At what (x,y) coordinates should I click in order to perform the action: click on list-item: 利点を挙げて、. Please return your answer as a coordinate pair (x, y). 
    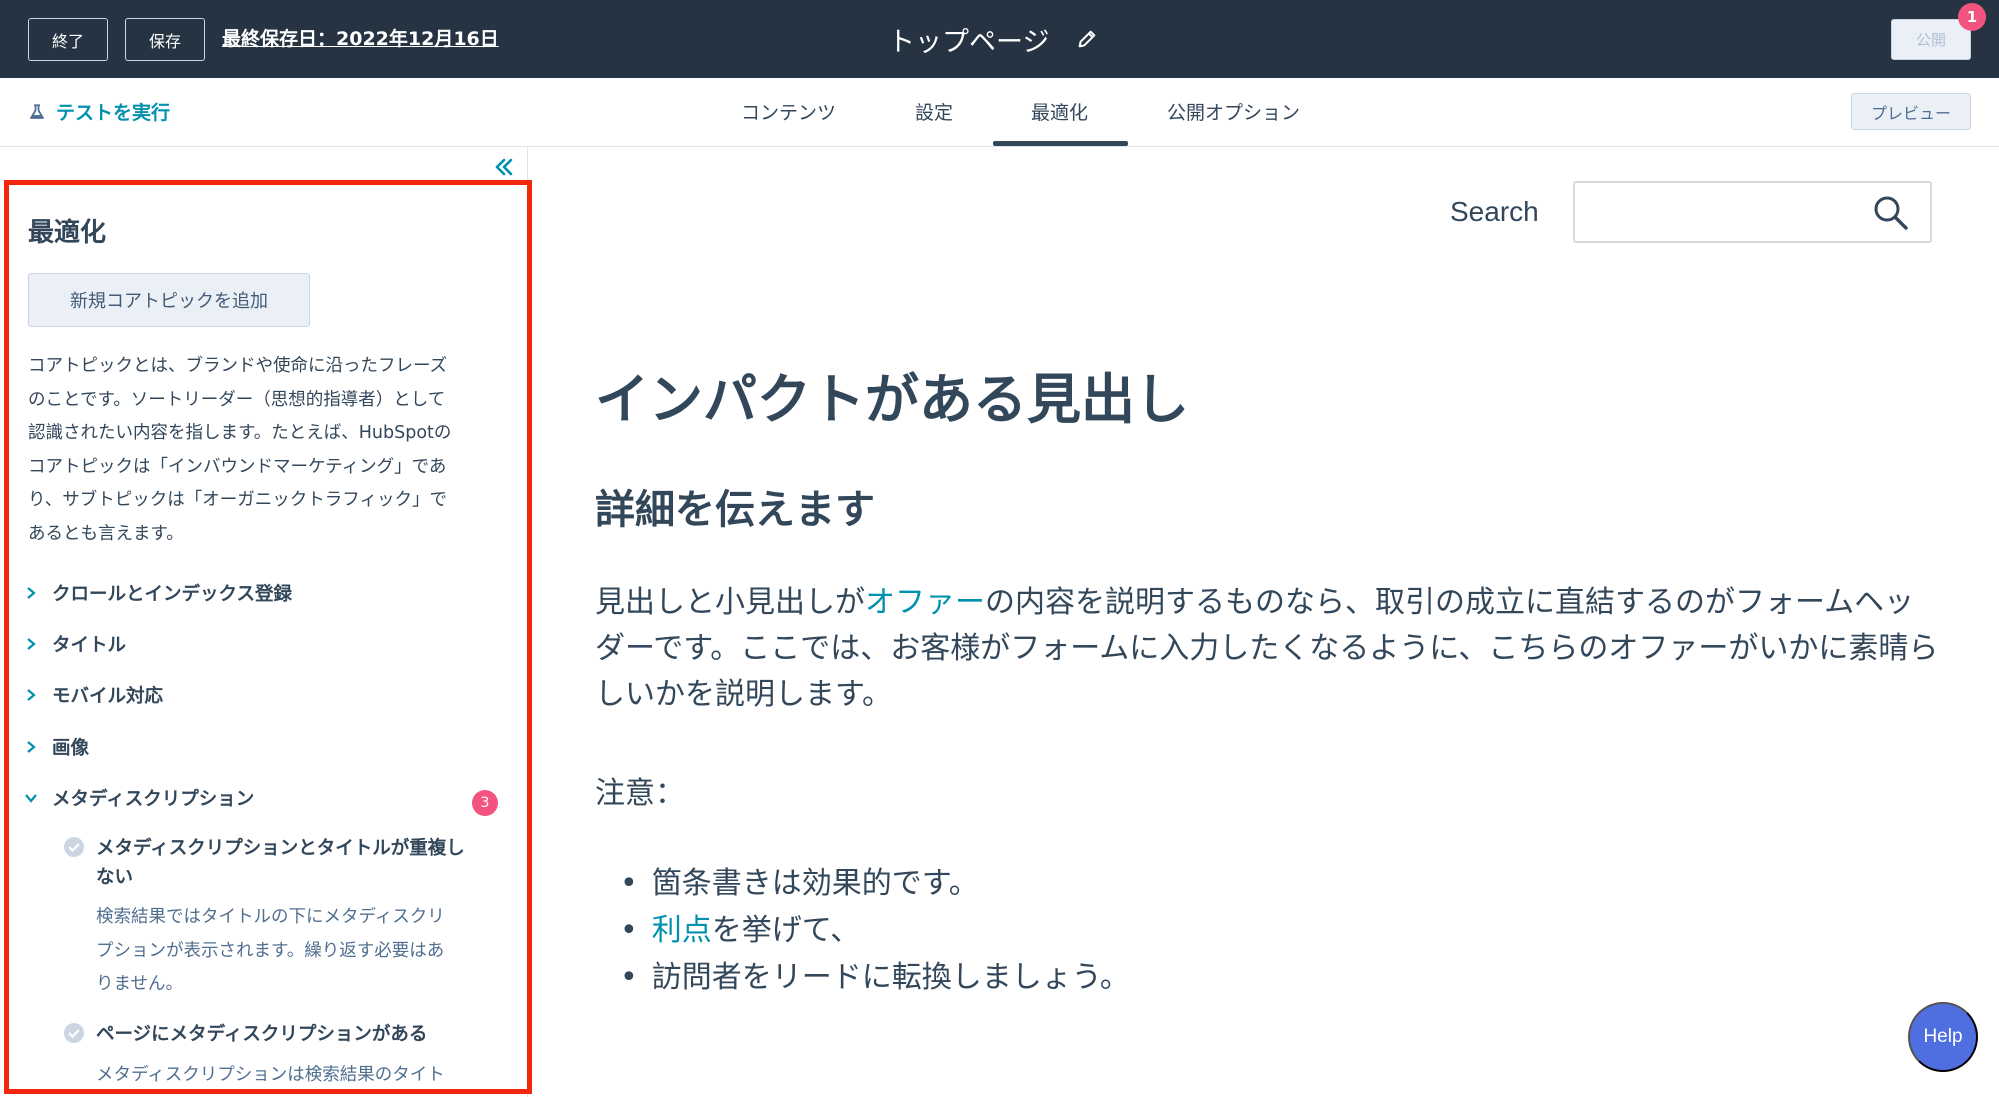
    Looking at the image, I should click on (875, 930).